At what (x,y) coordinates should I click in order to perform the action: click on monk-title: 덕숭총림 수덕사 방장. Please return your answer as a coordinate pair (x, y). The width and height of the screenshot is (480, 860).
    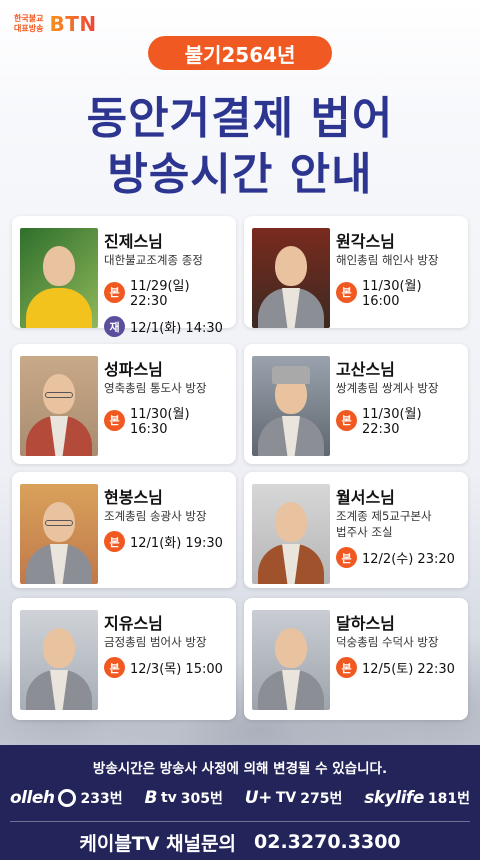
    Looking at the image, I should click on (387, 642).